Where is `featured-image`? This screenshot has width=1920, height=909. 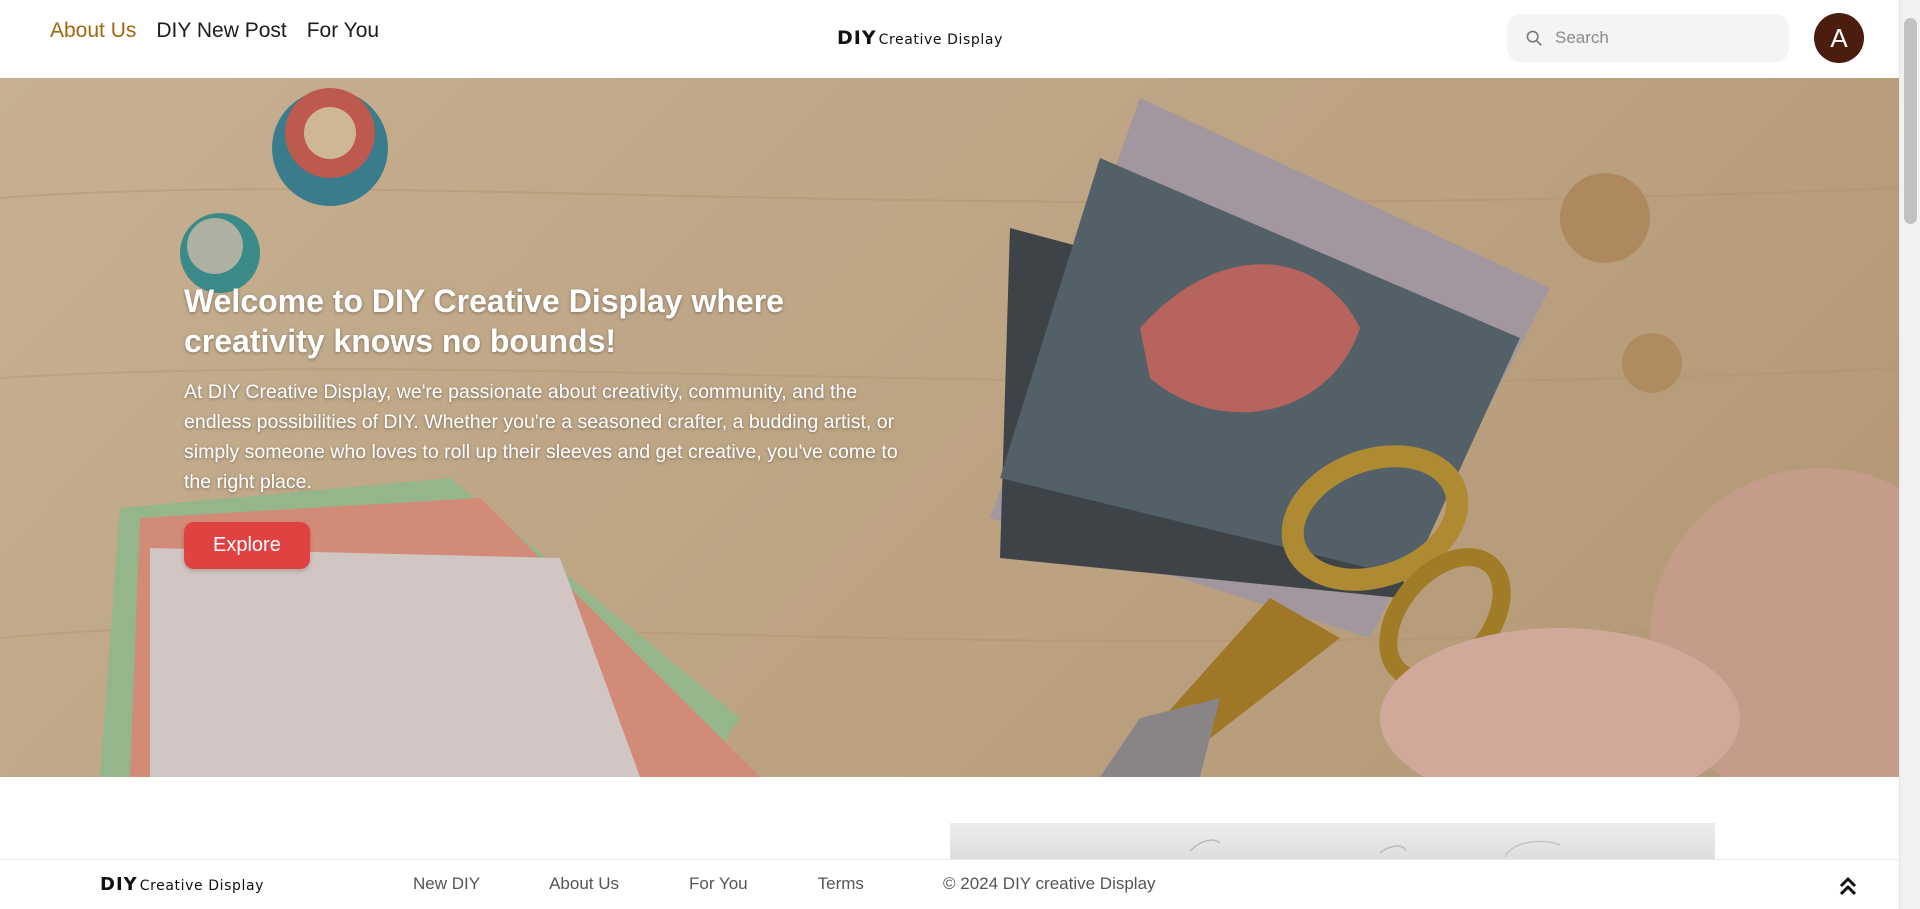 featured-image is located at coordinates (1332, 843).